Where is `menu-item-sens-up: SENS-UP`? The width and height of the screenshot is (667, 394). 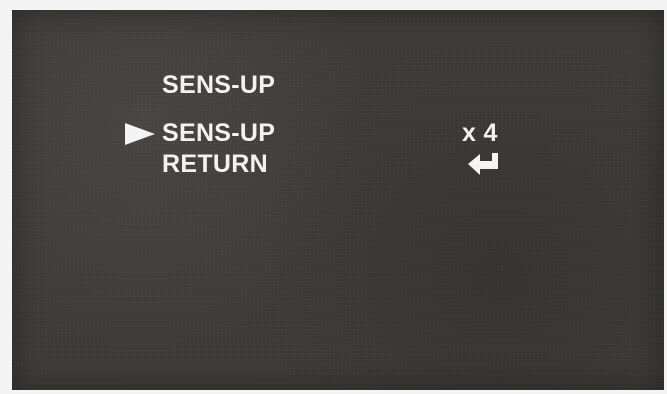
menu-item-sens-up: SENS-UP is located at coordinates (218, 133).